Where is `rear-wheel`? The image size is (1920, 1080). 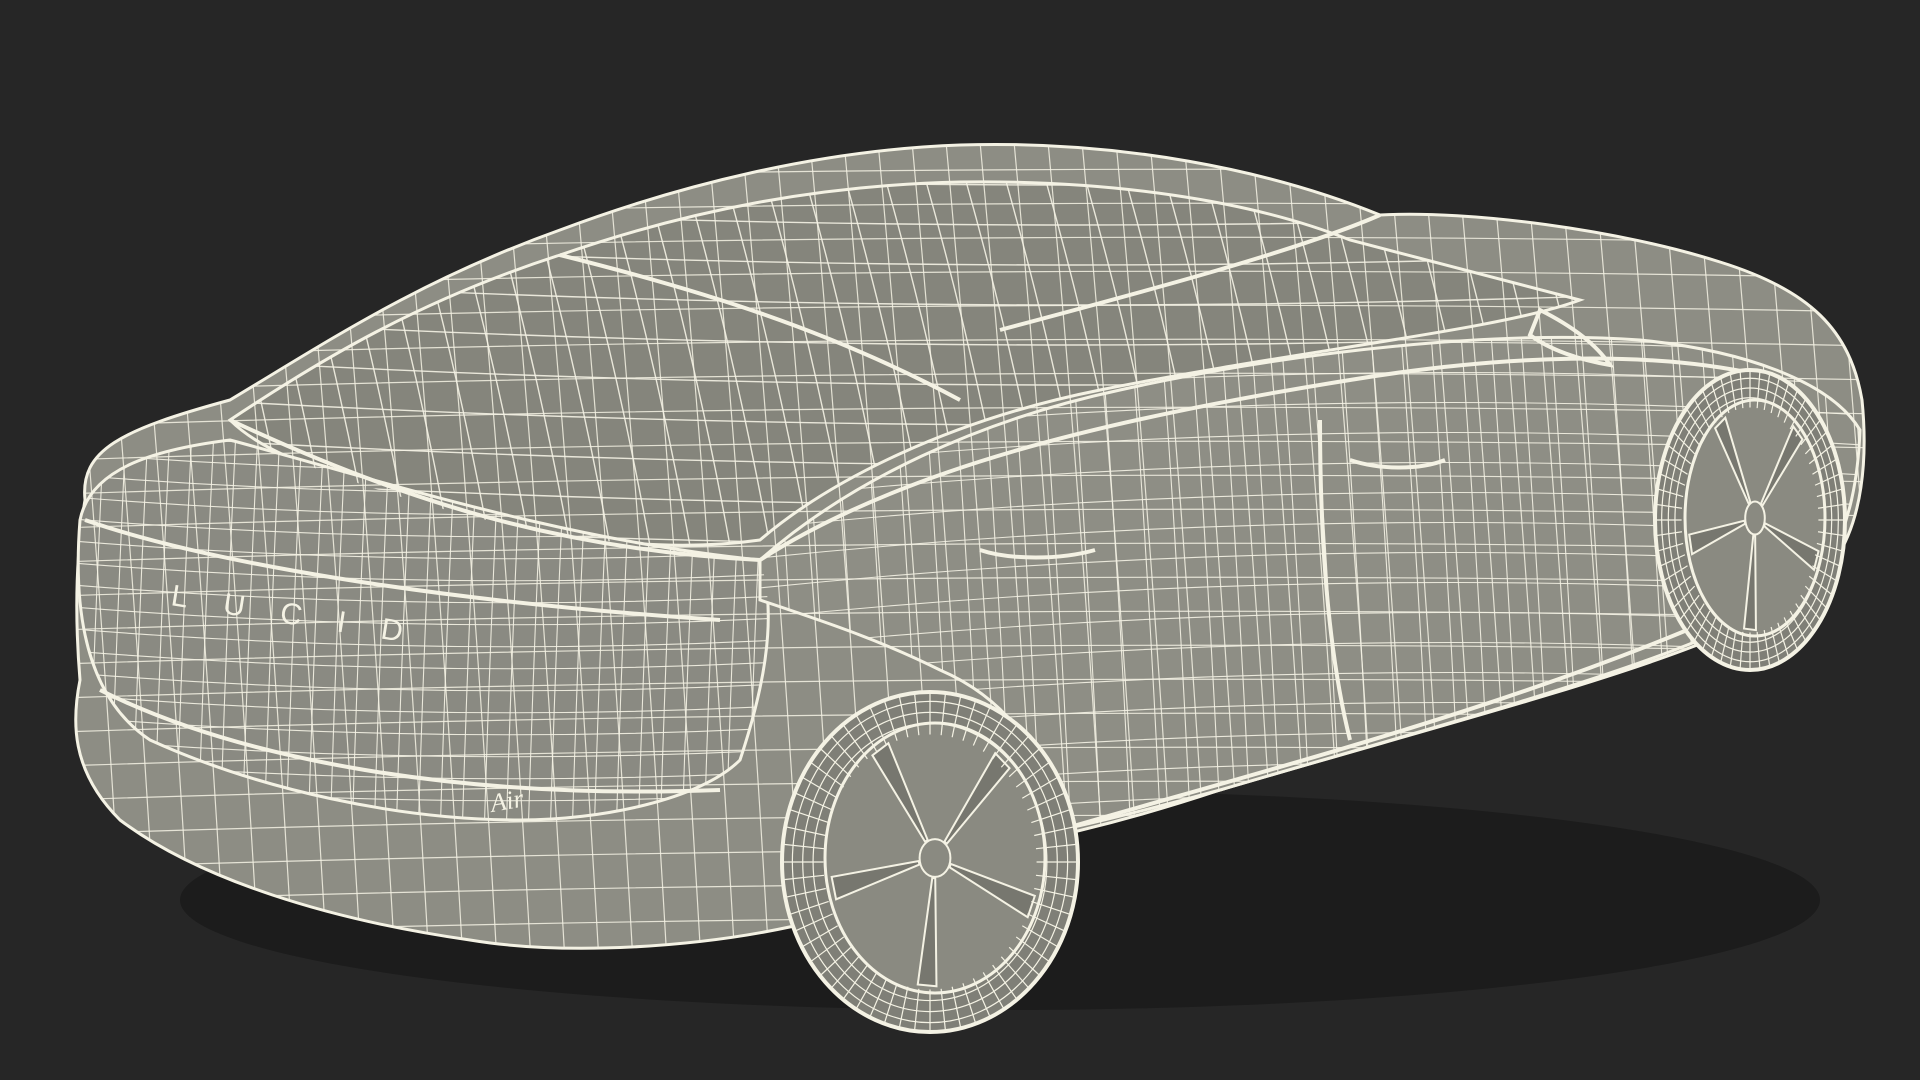 rear-wheel is located at coordinates (930, 862).